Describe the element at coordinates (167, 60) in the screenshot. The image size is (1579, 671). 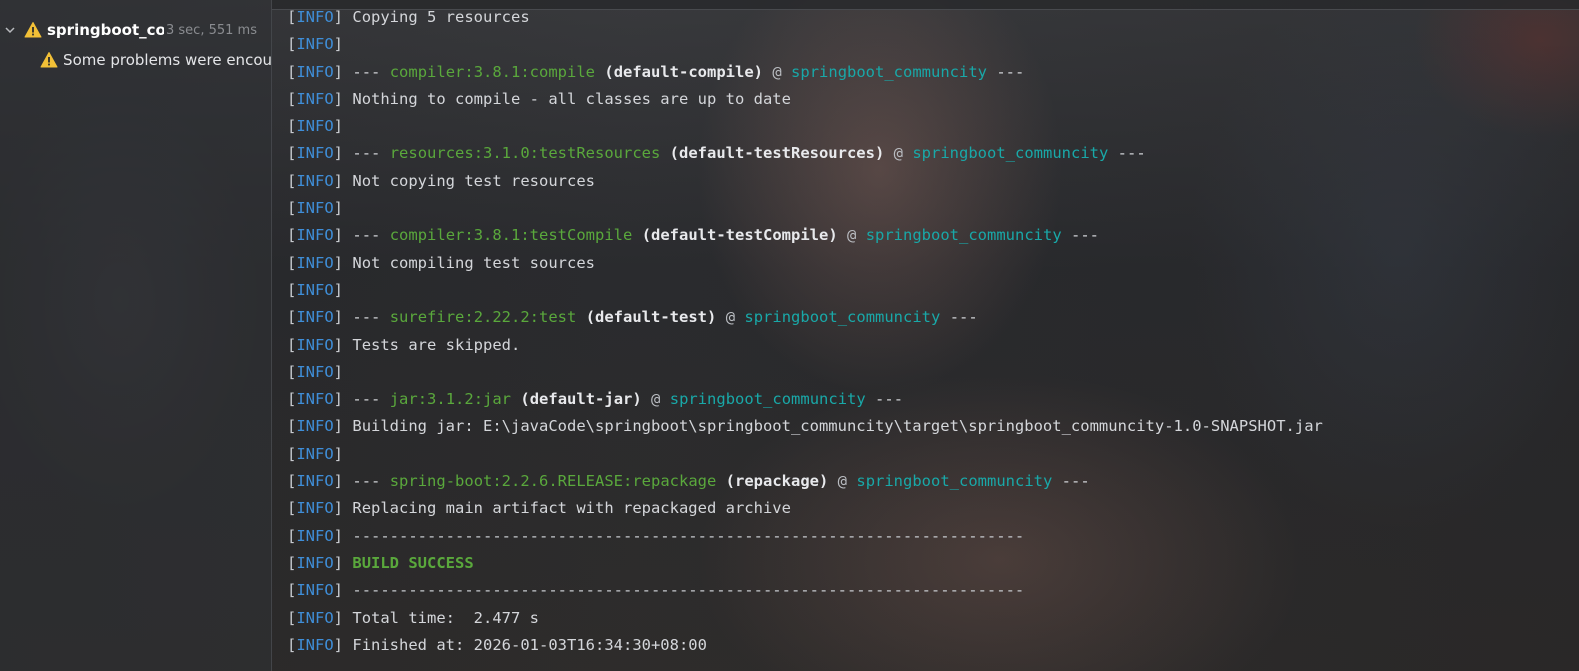
I see `run-tree-child-label: Some problems were encou` at that location.